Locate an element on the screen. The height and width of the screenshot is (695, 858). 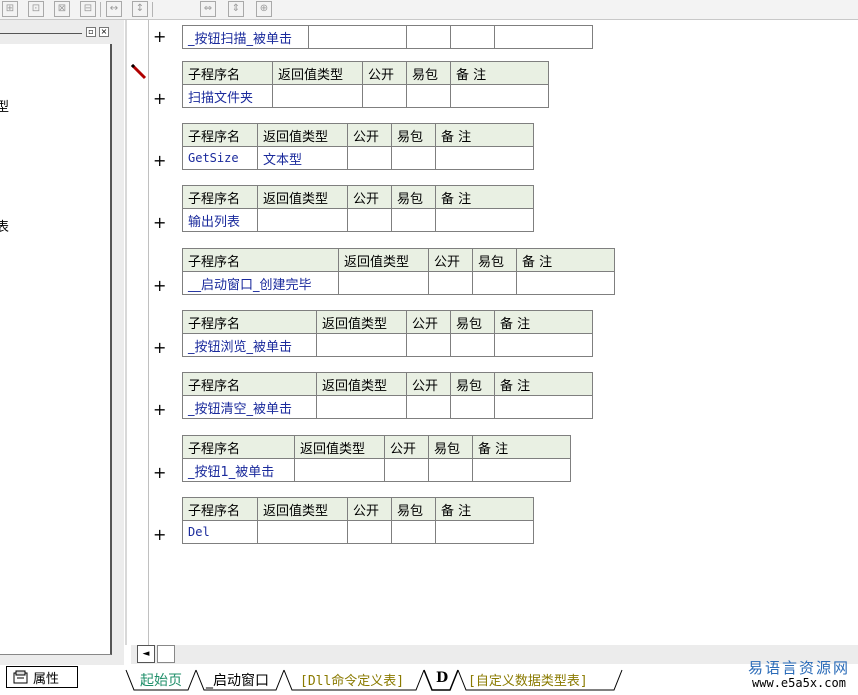
height-icon: ⇕ is located at coordinates (236, 9).